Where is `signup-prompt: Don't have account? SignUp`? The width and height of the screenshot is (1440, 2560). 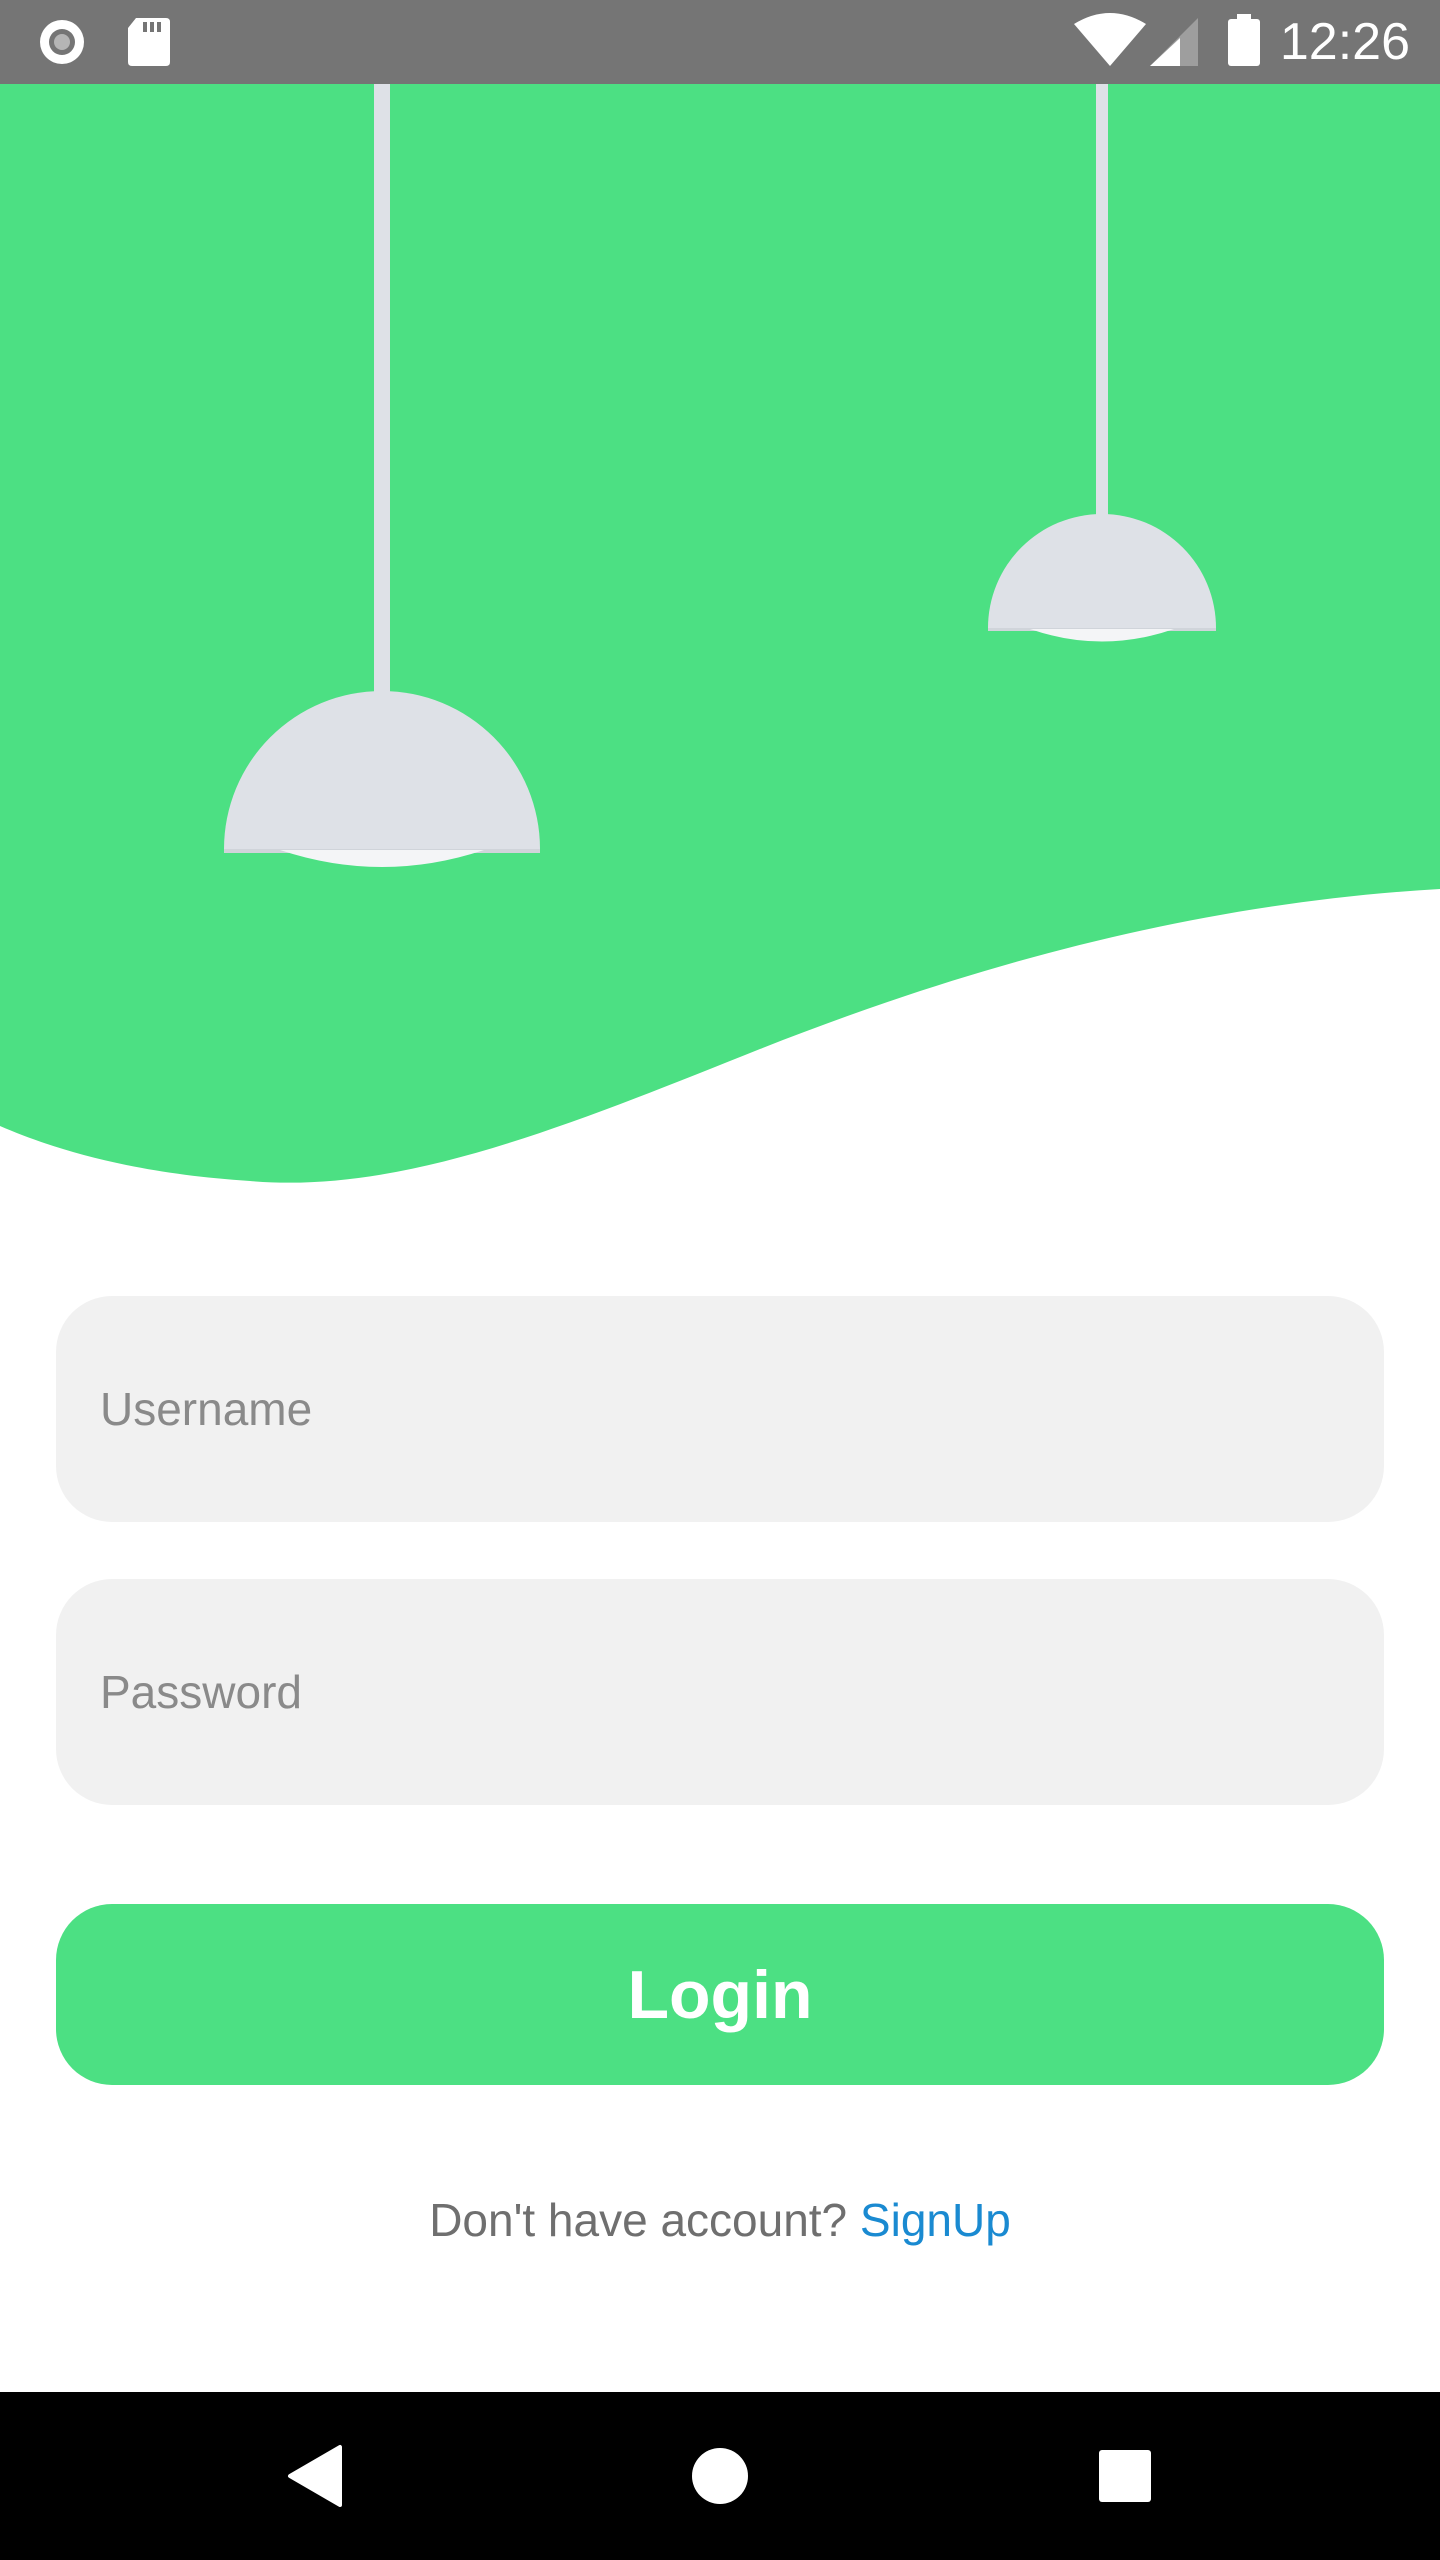 signup-prompt: Don't have account? SignUp is located at coordinates (720, 2220).